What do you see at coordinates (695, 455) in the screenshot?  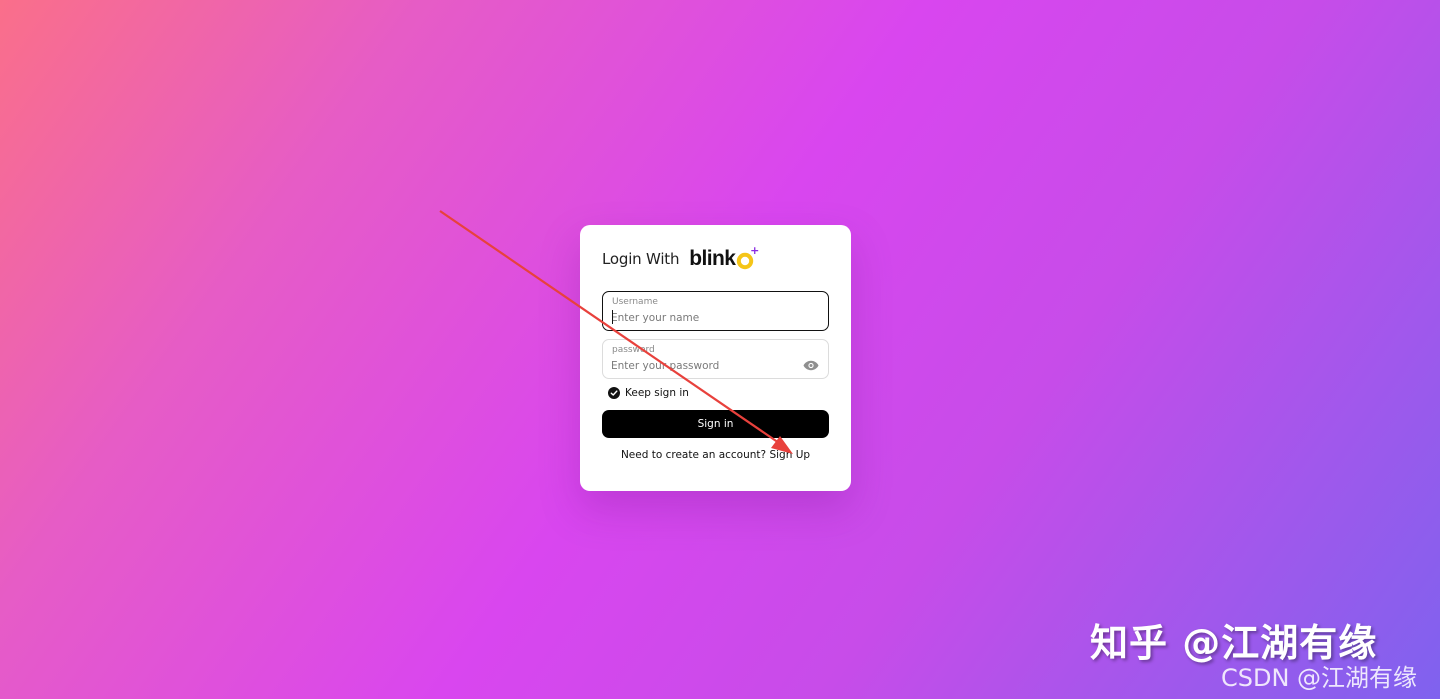 I see `signup-prompt: Need to create an account?` at bounding box center [695, 455].